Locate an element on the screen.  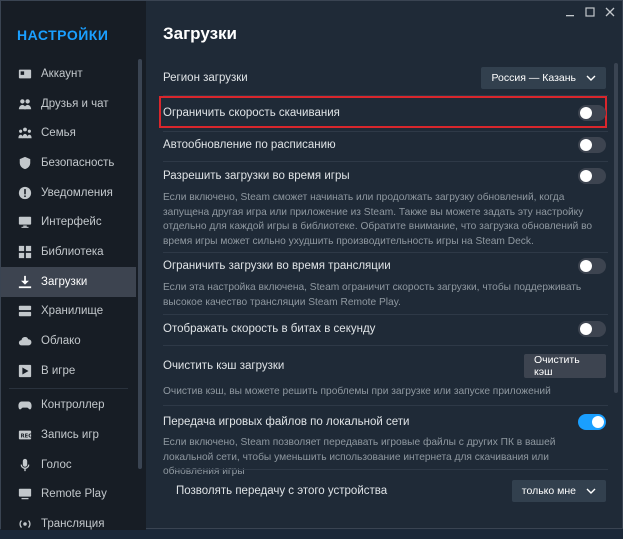
sidebar-item-label: Трансляция is located at coordinates (73, 524).